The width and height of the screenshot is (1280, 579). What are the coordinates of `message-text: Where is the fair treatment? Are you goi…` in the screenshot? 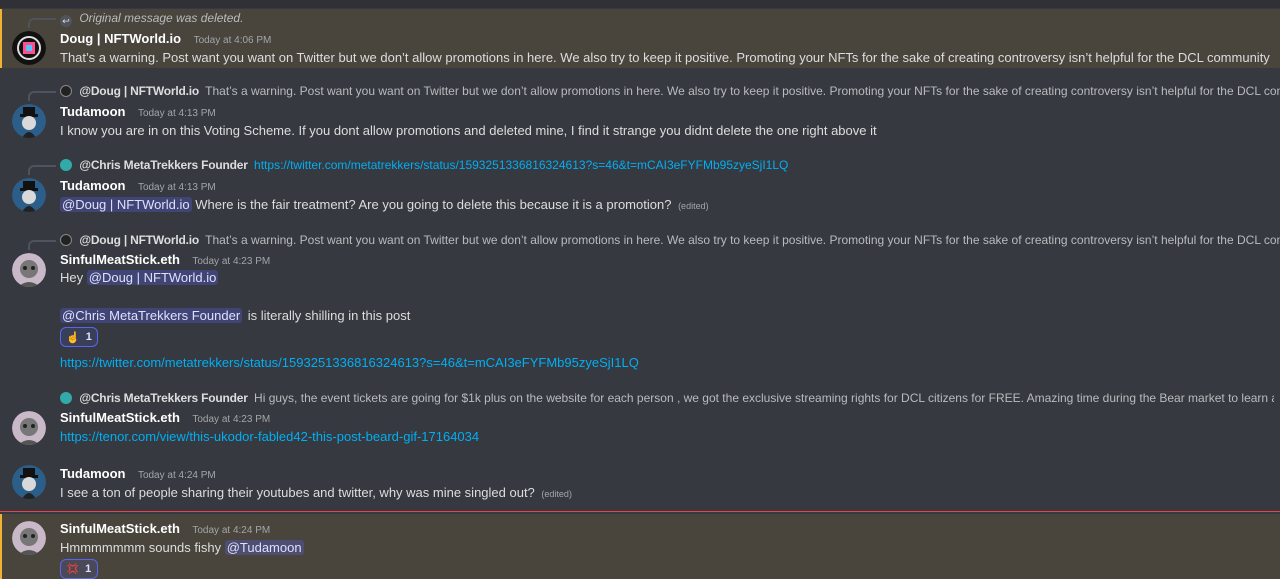 It's located at (433, 204).